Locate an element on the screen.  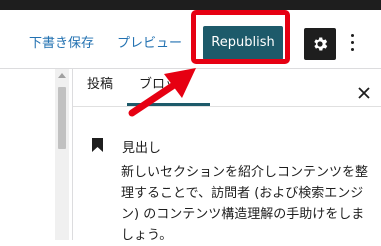
annotation-arrow is located at coordinates (162, 92).